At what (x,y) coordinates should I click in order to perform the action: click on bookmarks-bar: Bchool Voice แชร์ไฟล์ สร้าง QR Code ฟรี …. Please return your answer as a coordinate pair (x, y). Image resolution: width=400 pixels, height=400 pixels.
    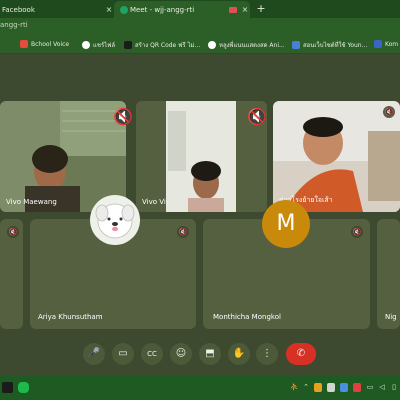
    Looking at the image, I should click on (200, 45).